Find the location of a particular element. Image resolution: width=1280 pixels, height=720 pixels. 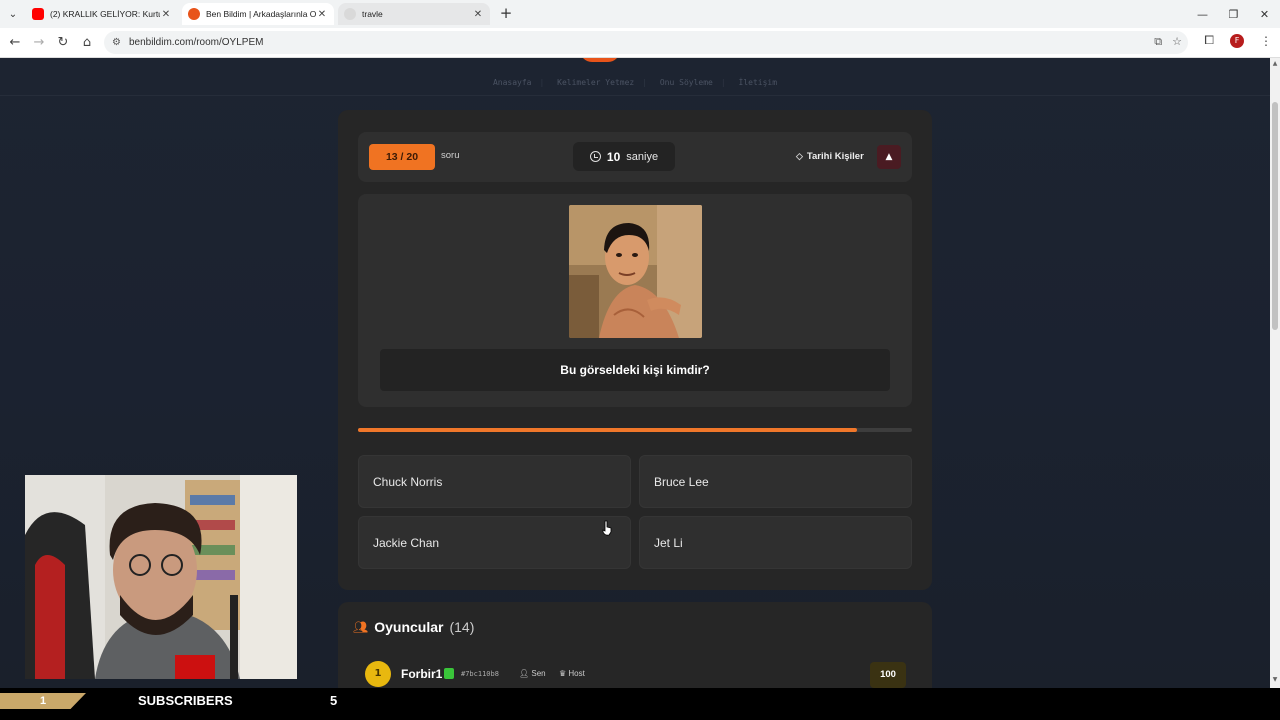

players-header: 👥︎ Oyuncular (14) is located at coordinates (413, 627).